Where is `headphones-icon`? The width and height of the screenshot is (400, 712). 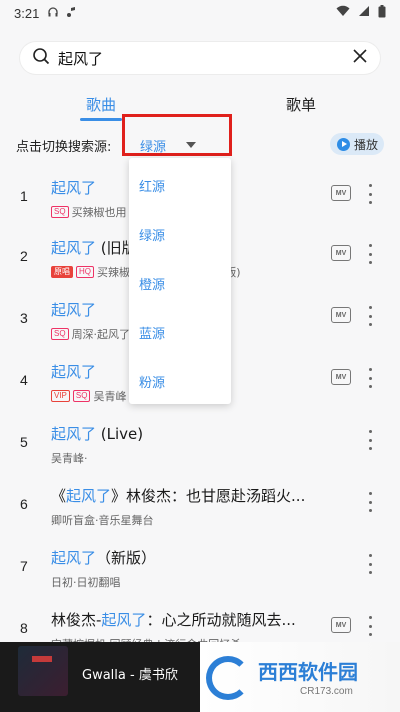
headphones-icon is located at coordinates (53, 13).